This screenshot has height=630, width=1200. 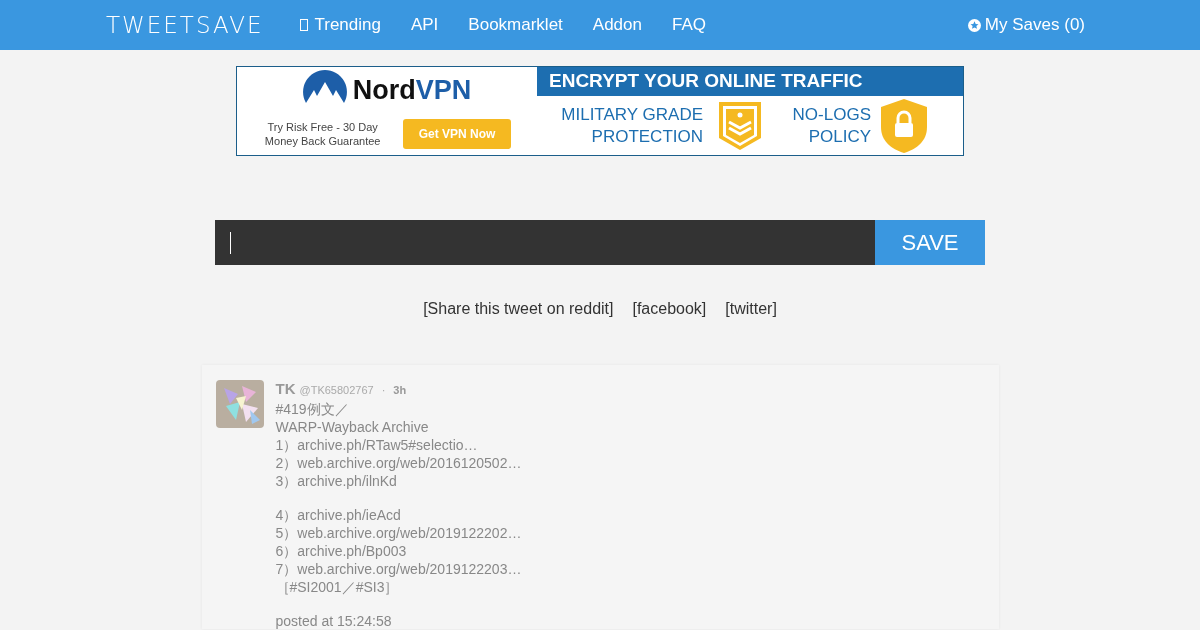 What do you see at coordinates (750, 81) in the screenshot?
I see `ad-headline: ENCRYPT YOUR ONLINE TRAFFIC` at bounding box center [750, 81].